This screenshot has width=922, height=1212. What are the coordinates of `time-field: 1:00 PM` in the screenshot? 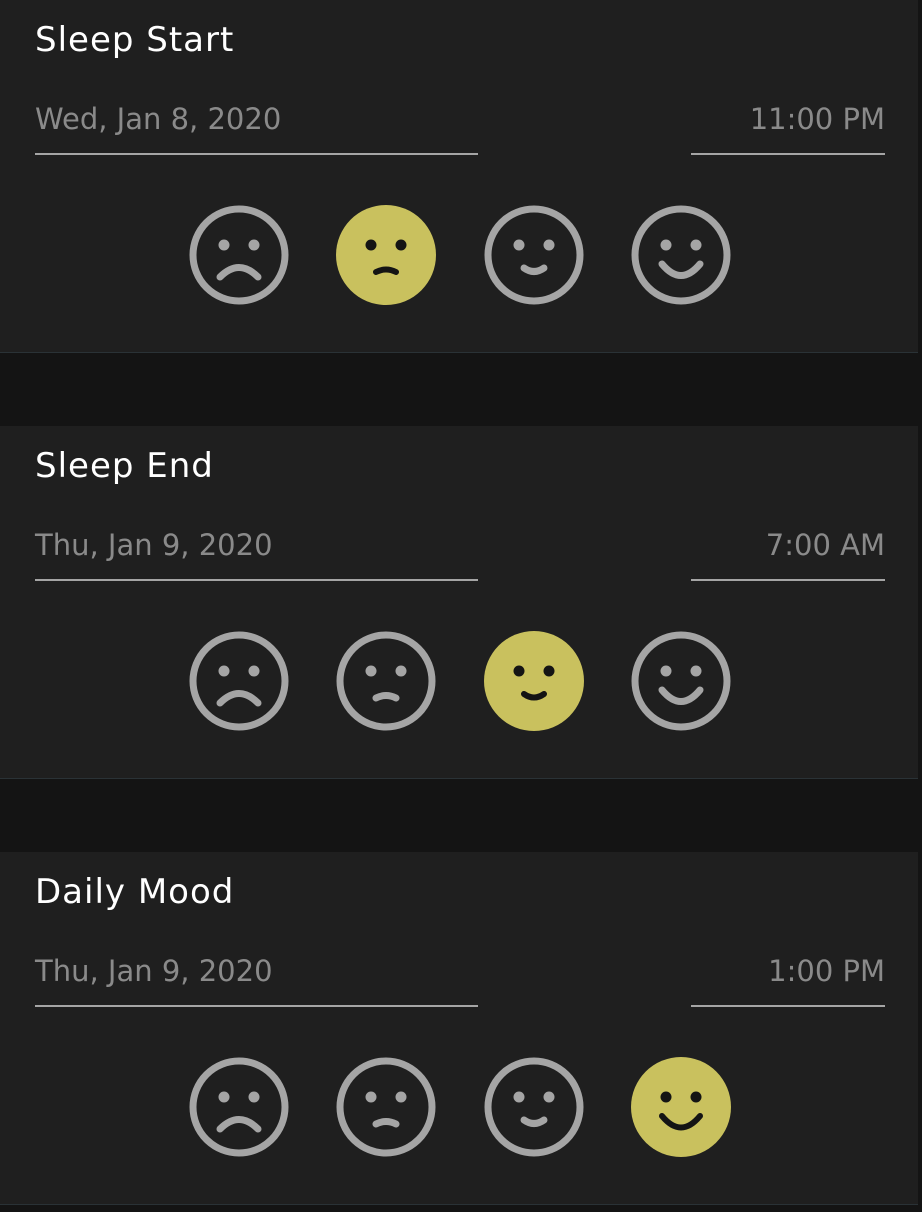 It's located at (788, 973).